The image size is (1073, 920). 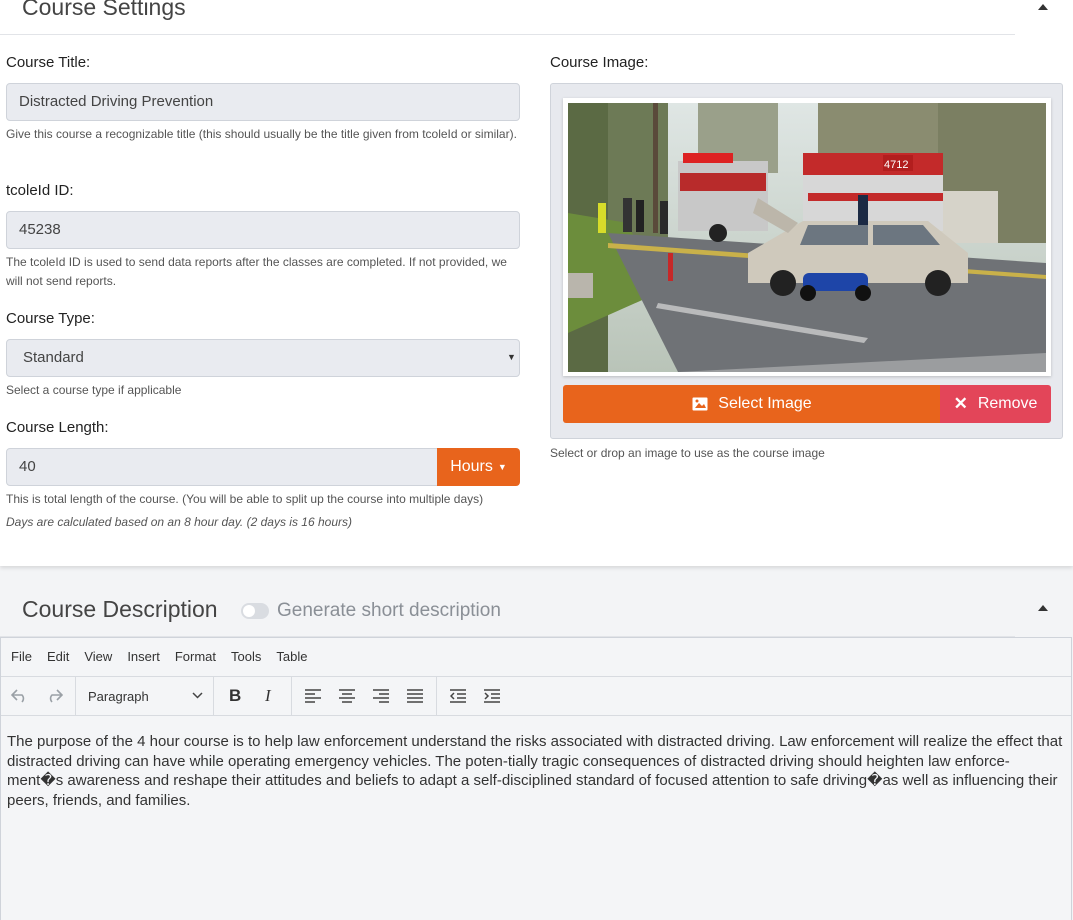 What do you see at coordinates (511, 357) in the screenshot?
I see `select-arrow-icon: ▼` at bounding box center [511, 357].